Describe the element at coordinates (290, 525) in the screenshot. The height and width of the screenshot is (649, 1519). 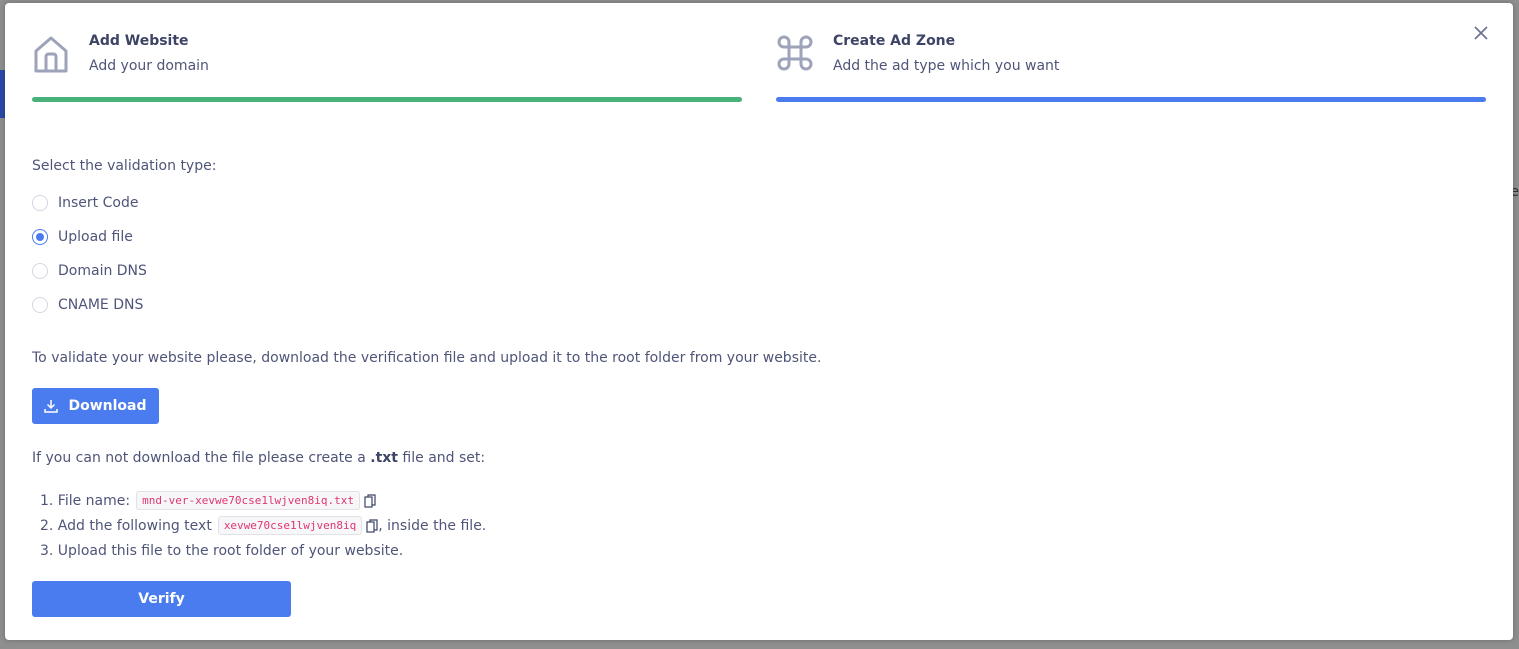
I see `token-code: xevwe70cse1lwjven8iq` at that location.